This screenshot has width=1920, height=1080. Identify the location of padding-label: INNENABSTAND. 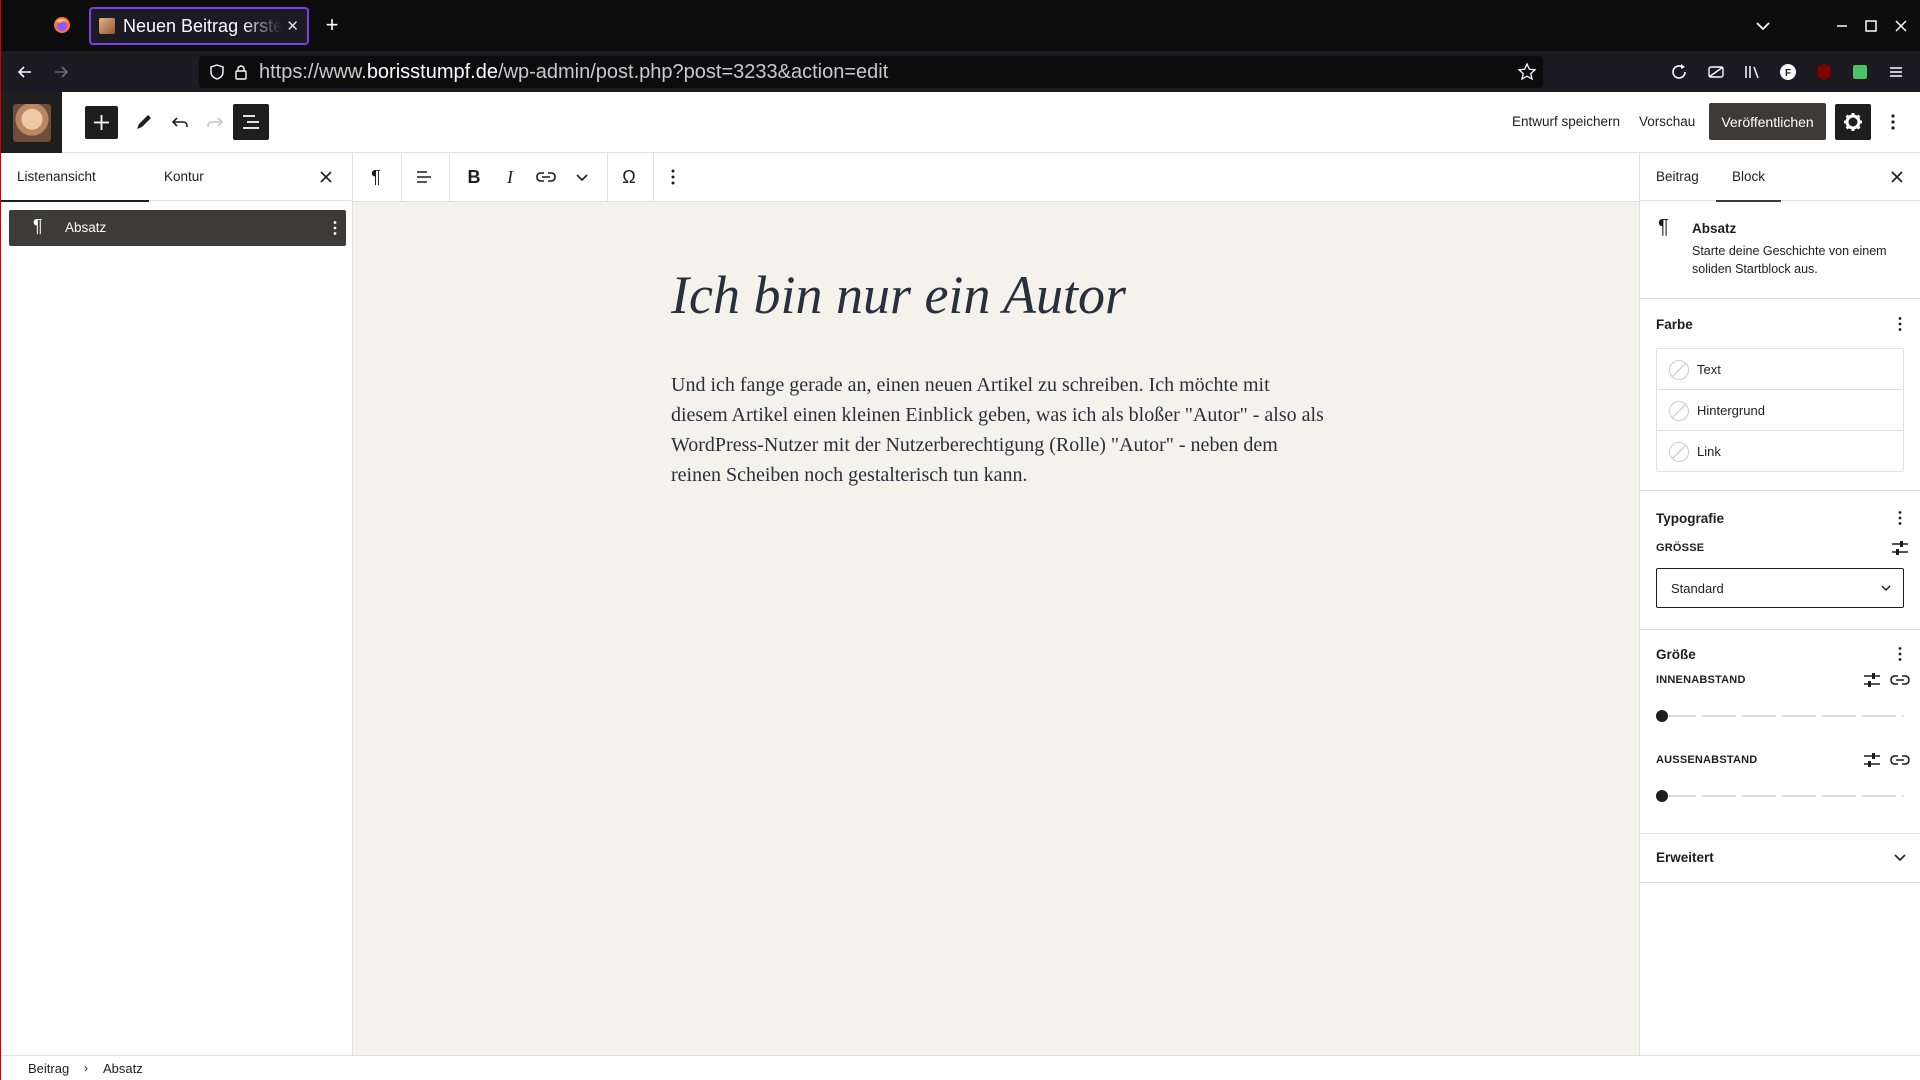
(1701, 680).